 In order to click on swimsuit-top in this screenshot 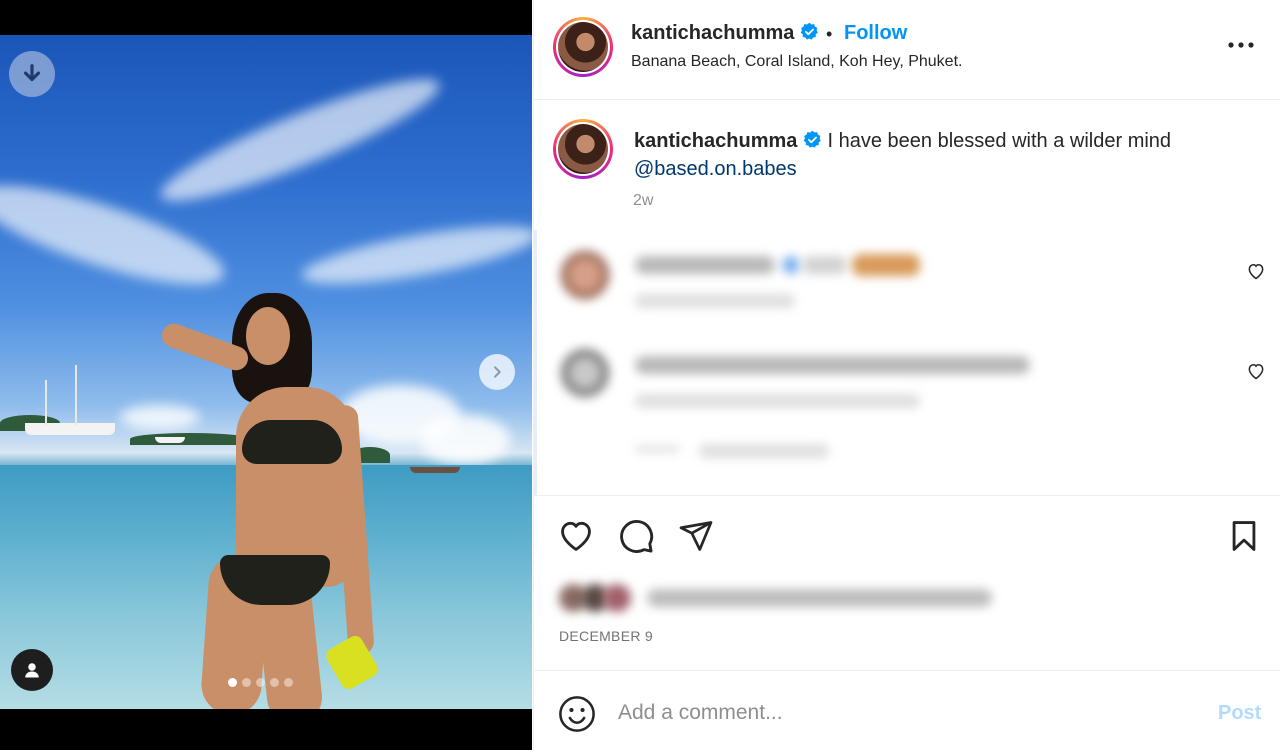, I will do `click(292, 442)`.